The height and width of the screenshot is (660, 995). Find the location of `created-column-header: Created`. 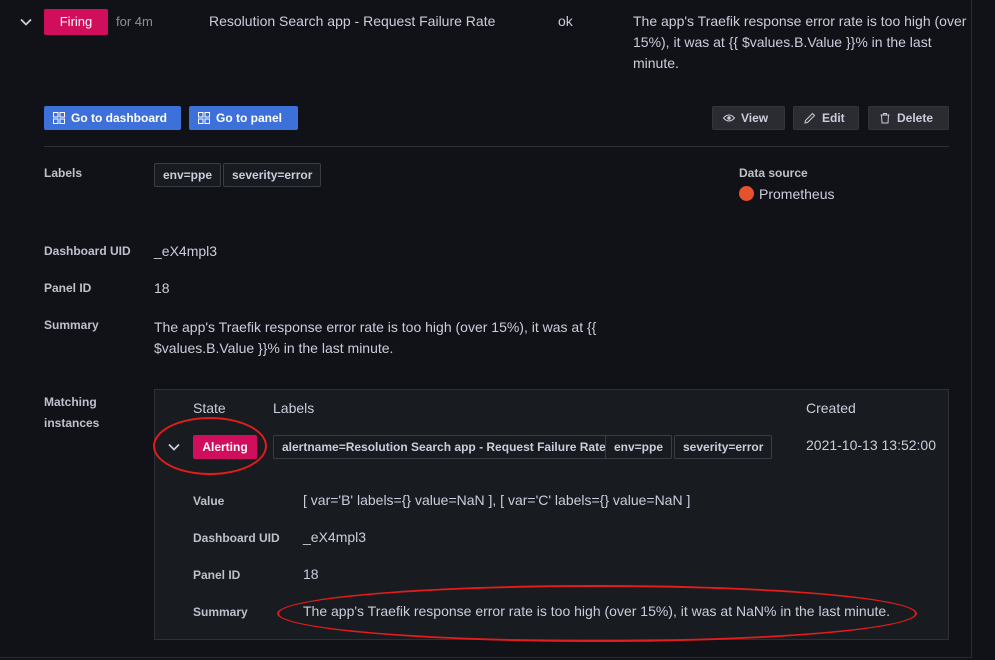

created-column-header: Created is located at coordinates (831, 408).